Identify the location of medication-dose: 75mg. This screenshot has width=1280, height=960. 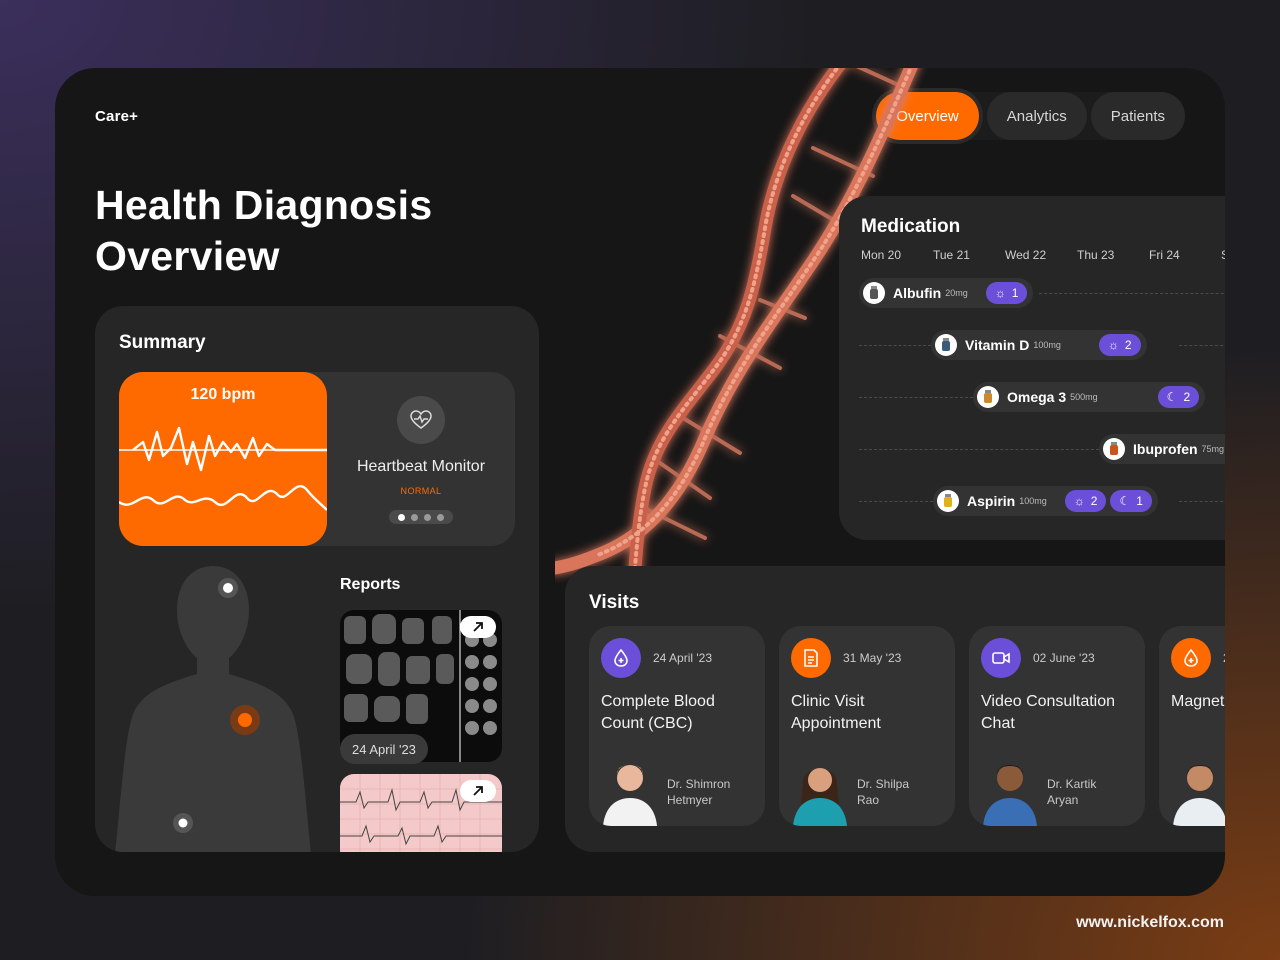
(1213, 449).